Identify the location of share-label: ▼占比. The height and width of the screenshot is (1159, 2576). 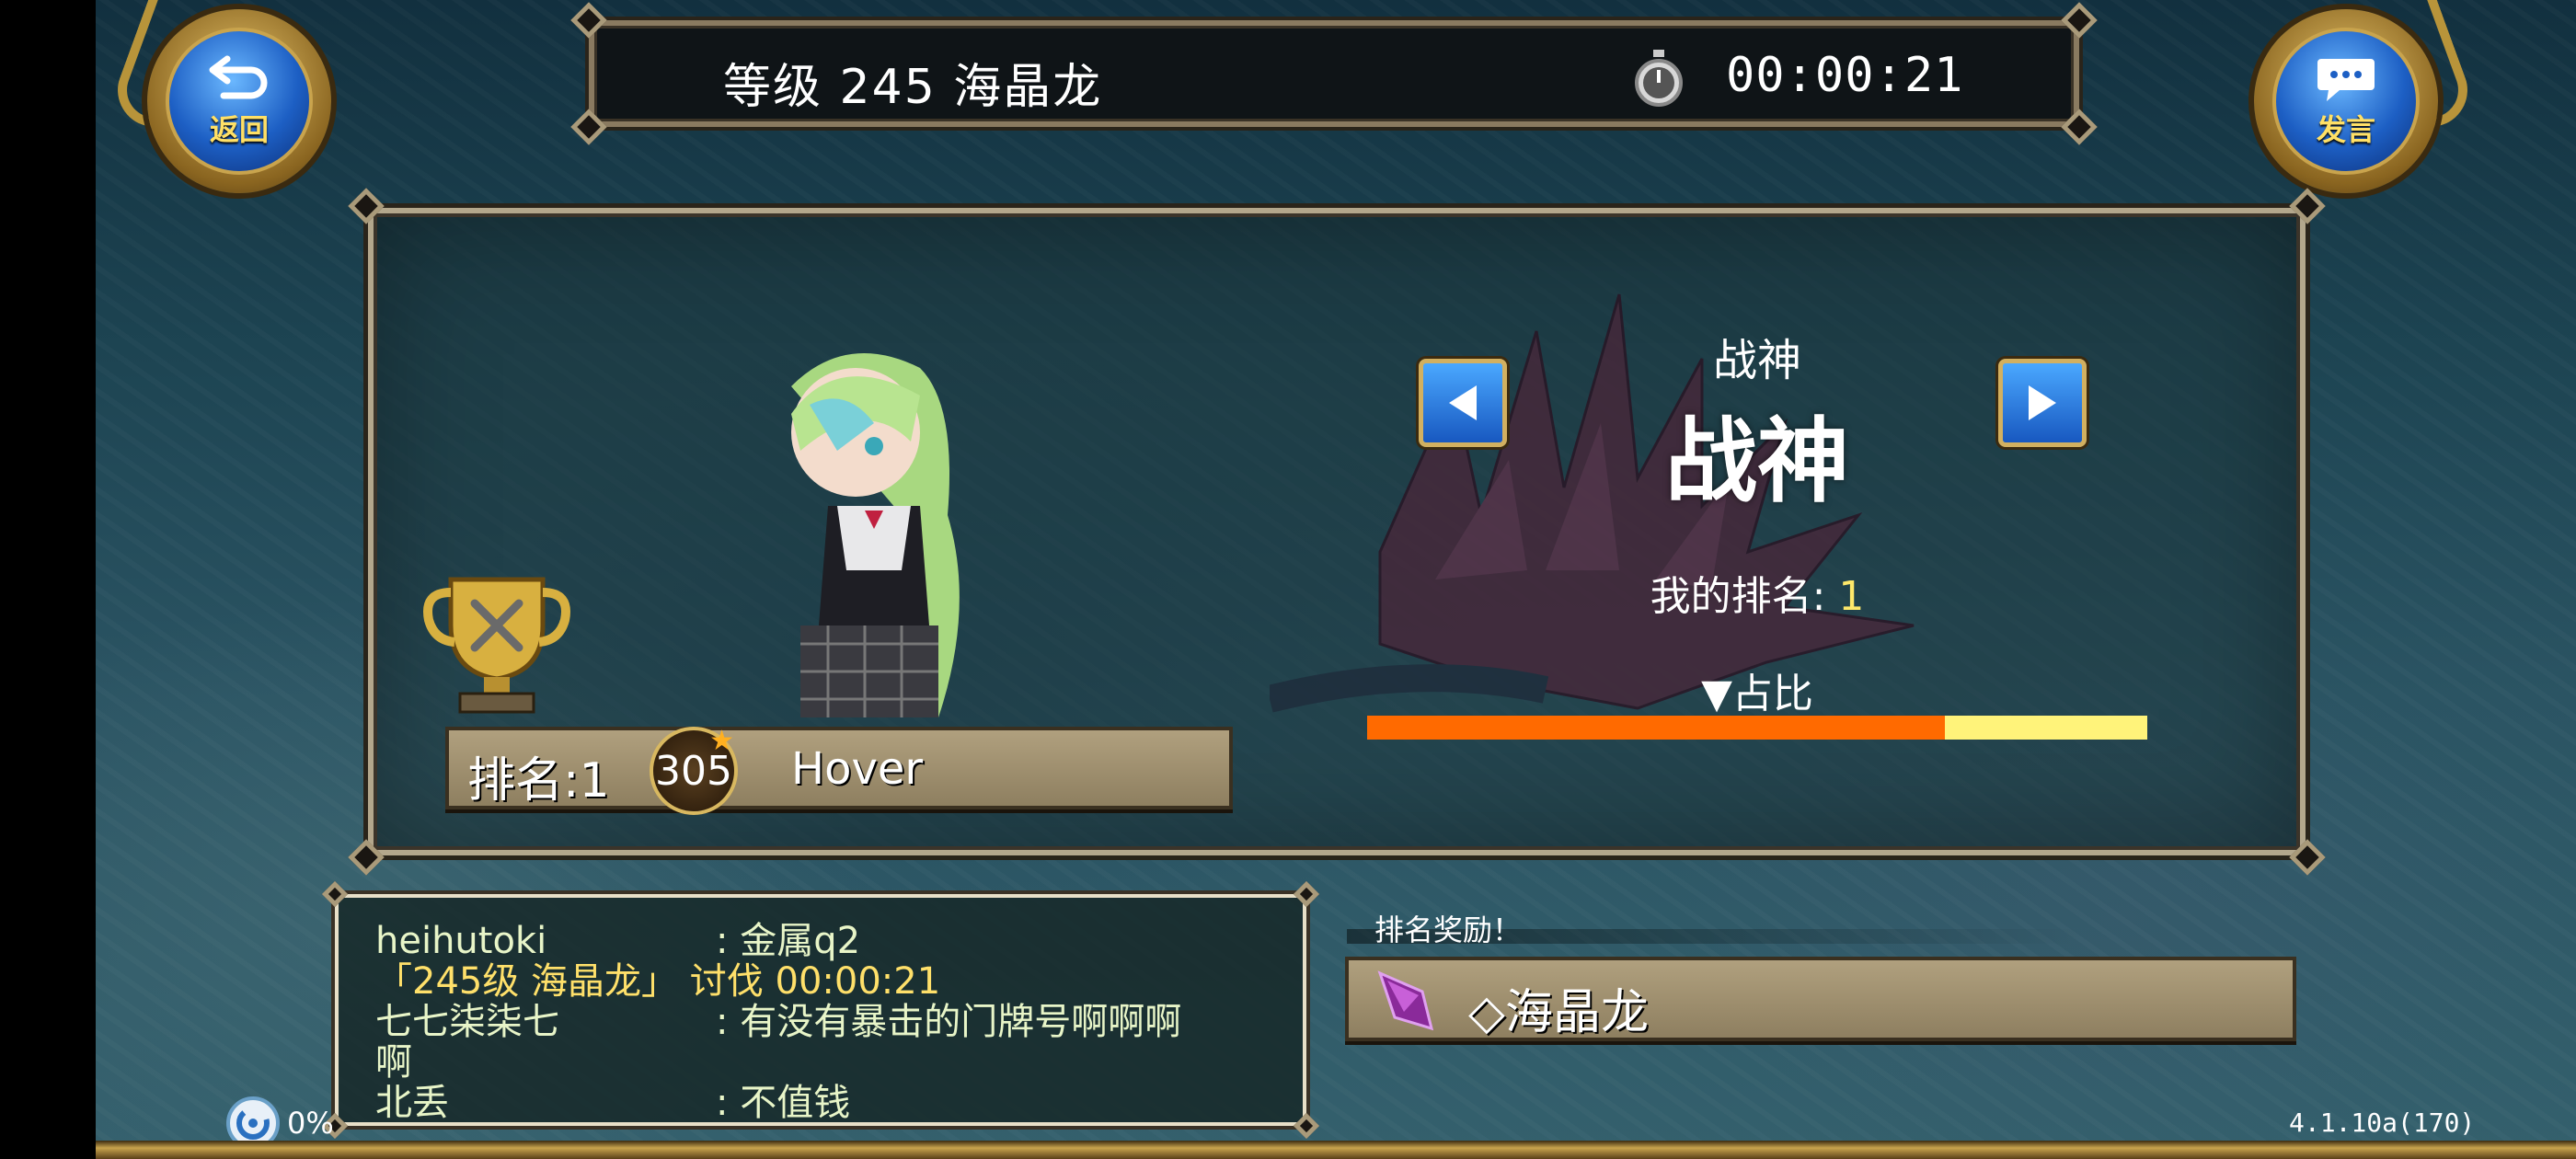
(1757, 694).